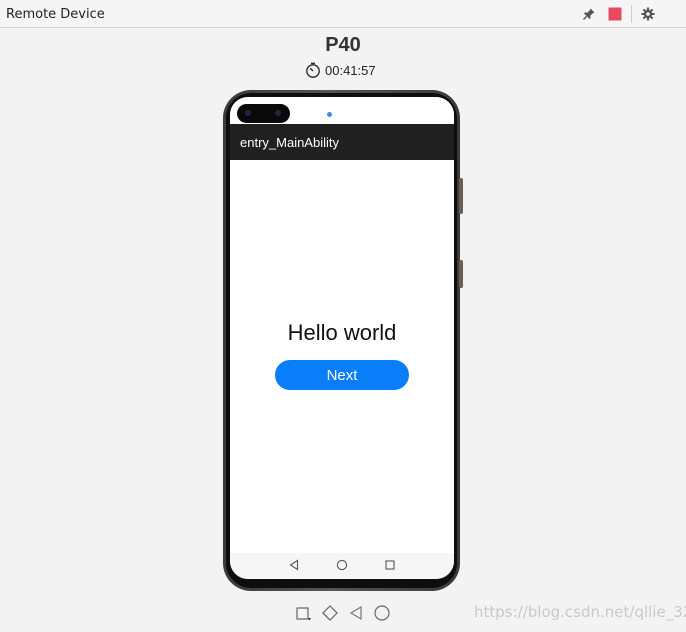  Describe the element at coordinates (289, 142) in the screenshot. I see `app-title: entry_MainAbility` at that location.